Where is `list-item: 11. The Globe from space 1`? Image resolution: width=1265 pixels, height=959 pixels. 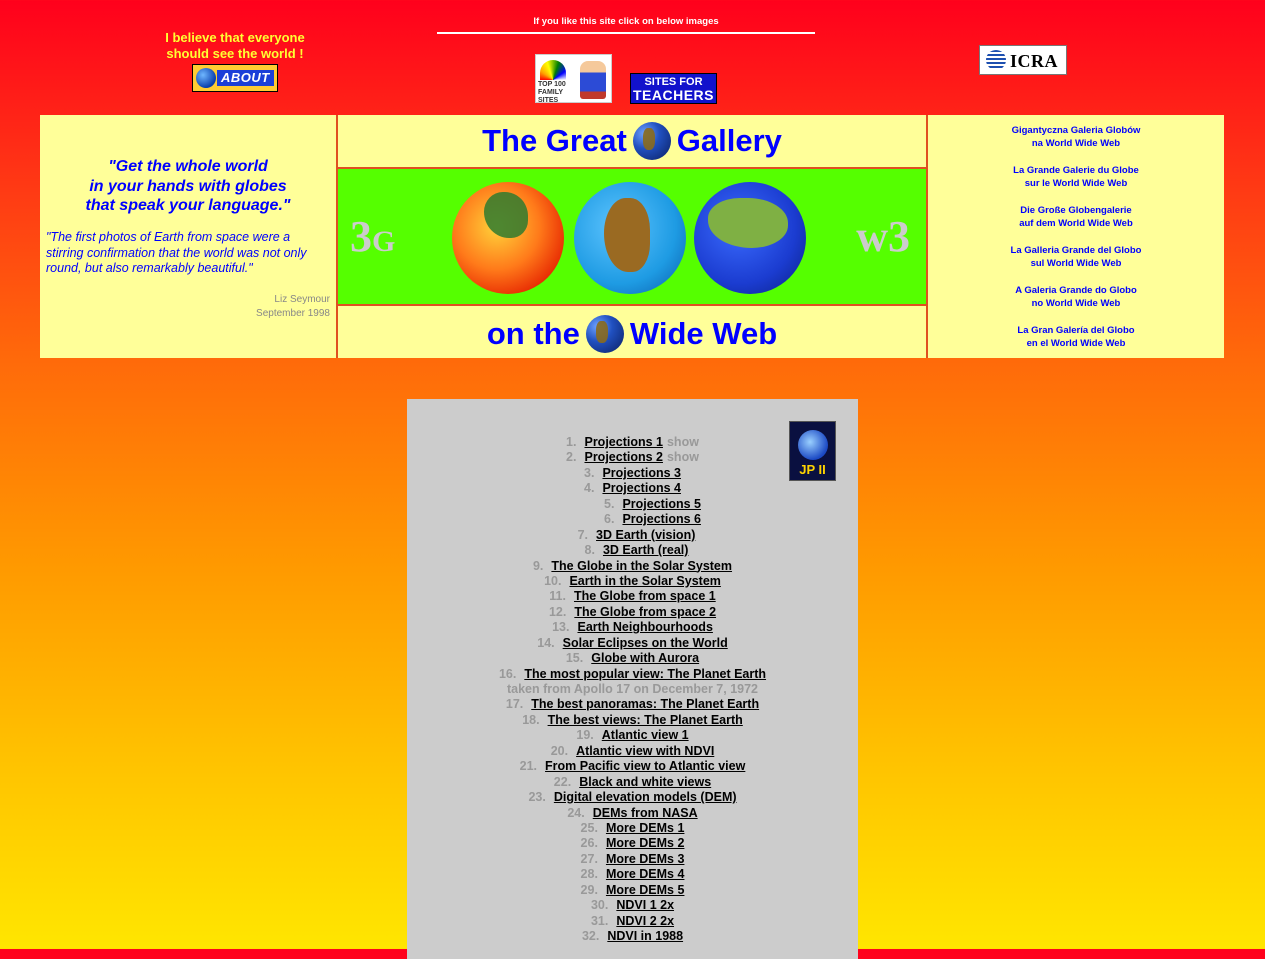
list-item: 11. The Globe from space 1 is located at coordinates (632, 596).